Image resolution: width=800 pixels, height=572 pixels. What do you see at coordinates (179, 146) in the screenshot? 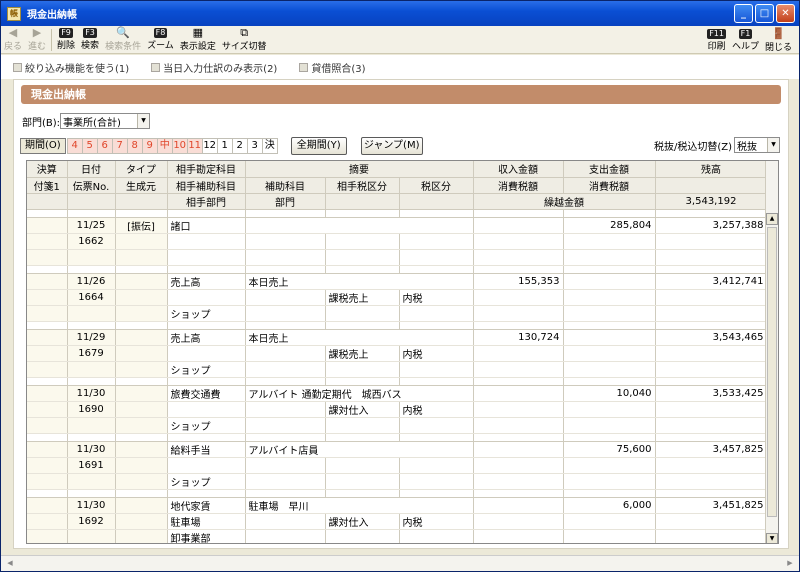
I see `month-tab: 10` at bounding box center [179, 146].